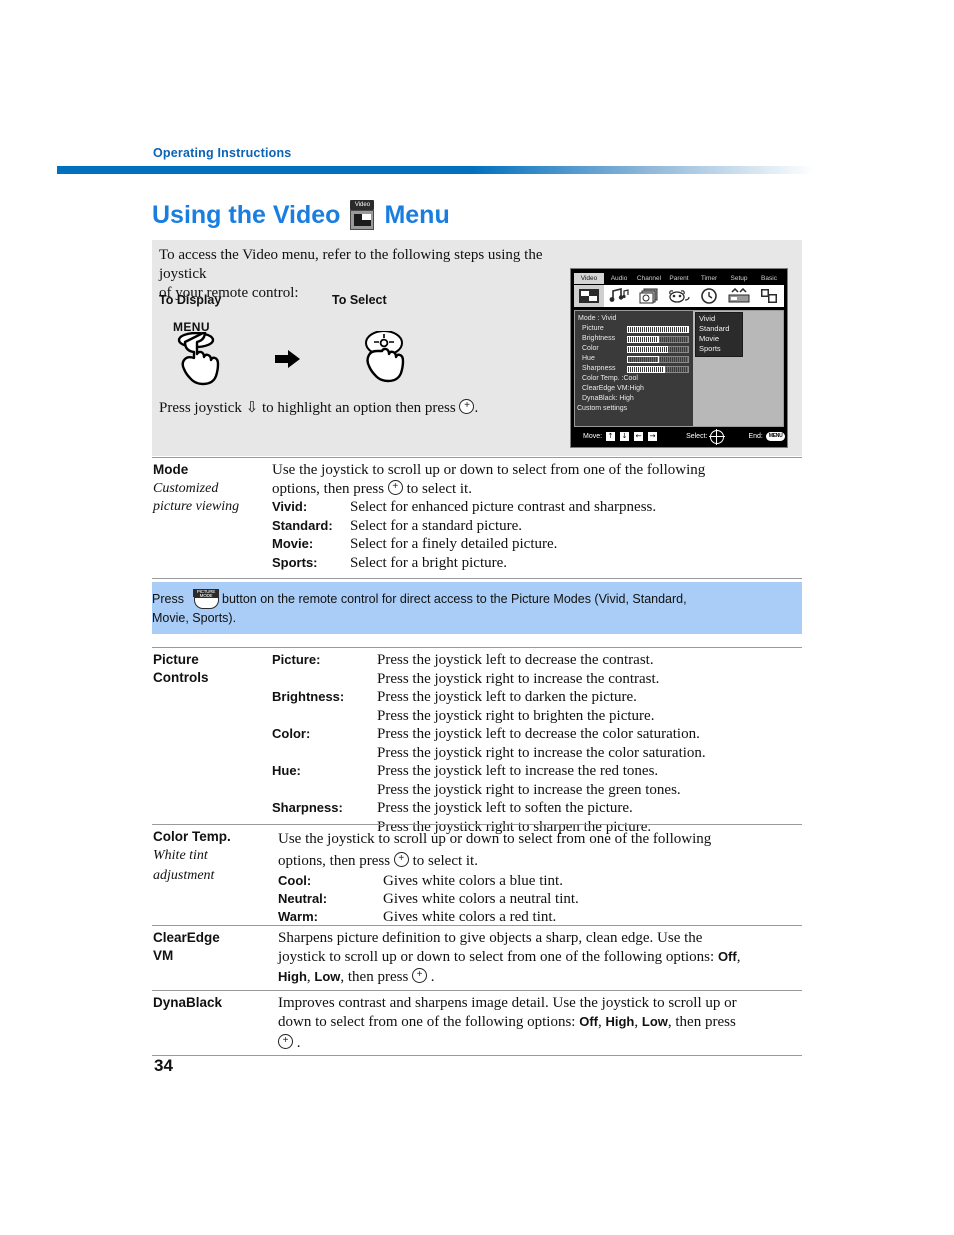  I want to click on term-mode: Mode, so click(171, 469).